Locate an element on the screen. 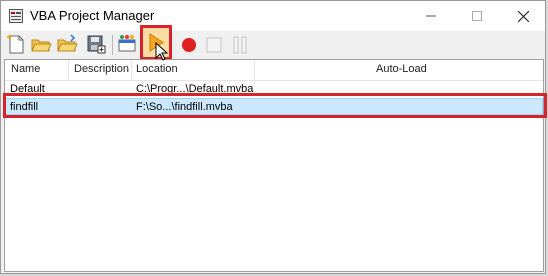 The height and width of the screenshot is (276, 548). maximize-icon is located at coordinates (477, 16).